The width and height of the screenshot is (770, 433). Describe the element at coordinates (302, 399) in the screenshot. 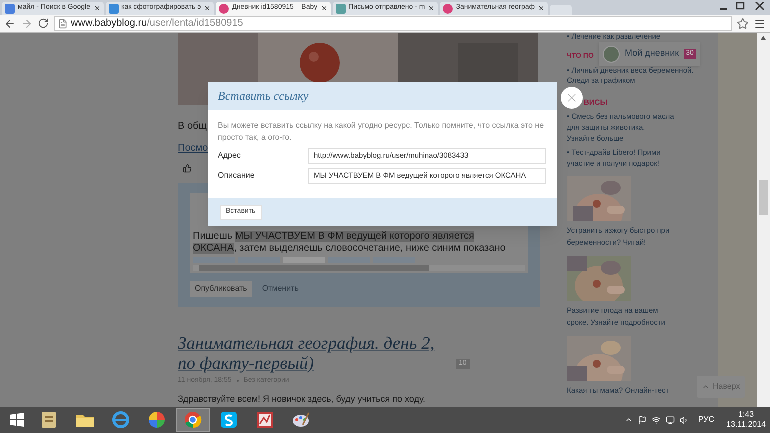

I see `post-text: Здравствуйте всем! Я новичок здесь, буду учиться по ходу.` at that location.